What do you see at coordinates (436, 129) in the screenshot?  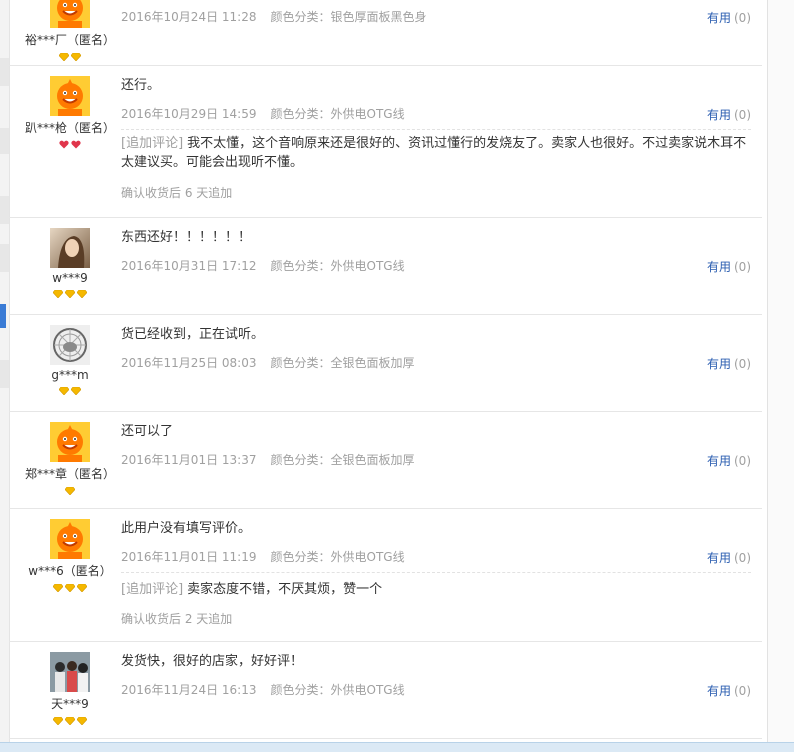 I see `append-divider` at bounding box center [436, 129].